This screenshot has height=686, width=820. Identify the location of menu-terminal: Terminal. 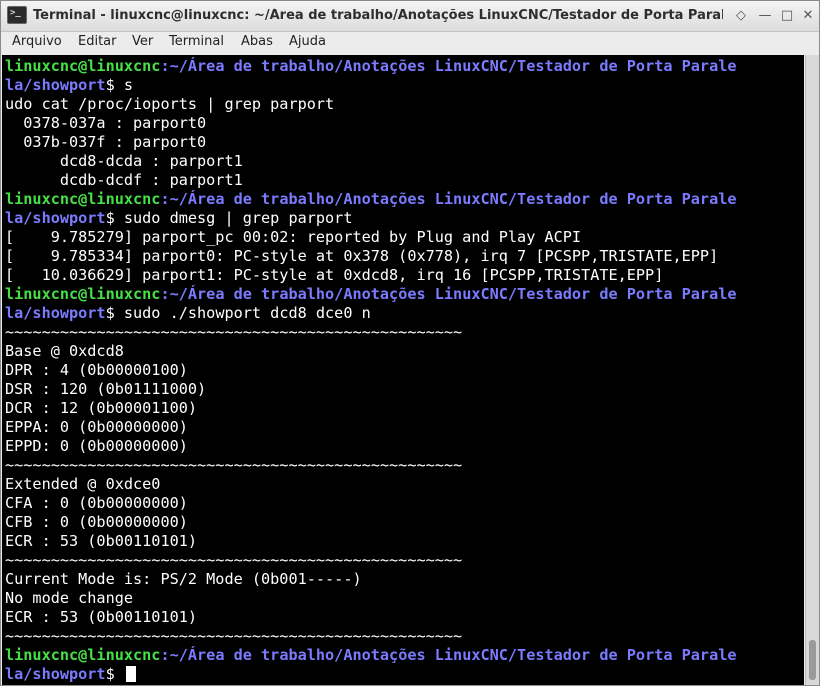
(196, 41).